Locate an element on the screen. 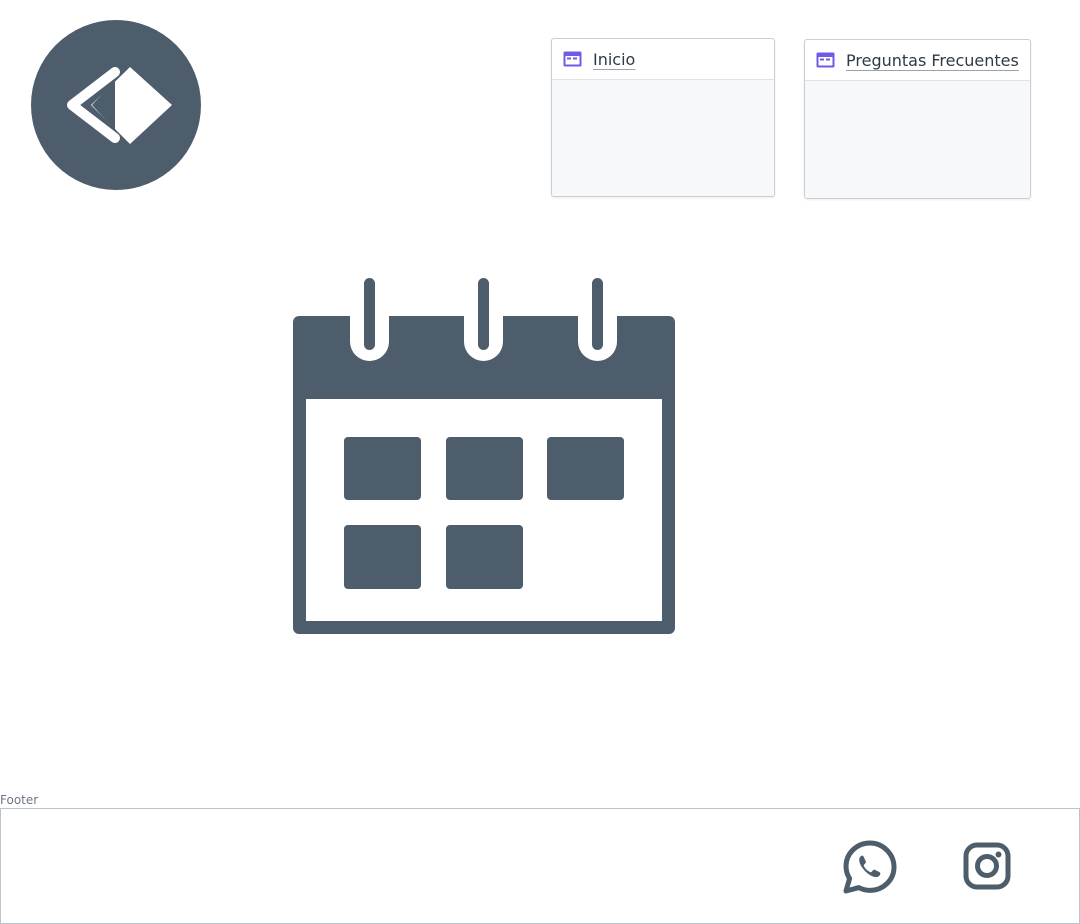 This screenshot has height=924, width=1080. calendar-icon is located at coordinates (484, 455).